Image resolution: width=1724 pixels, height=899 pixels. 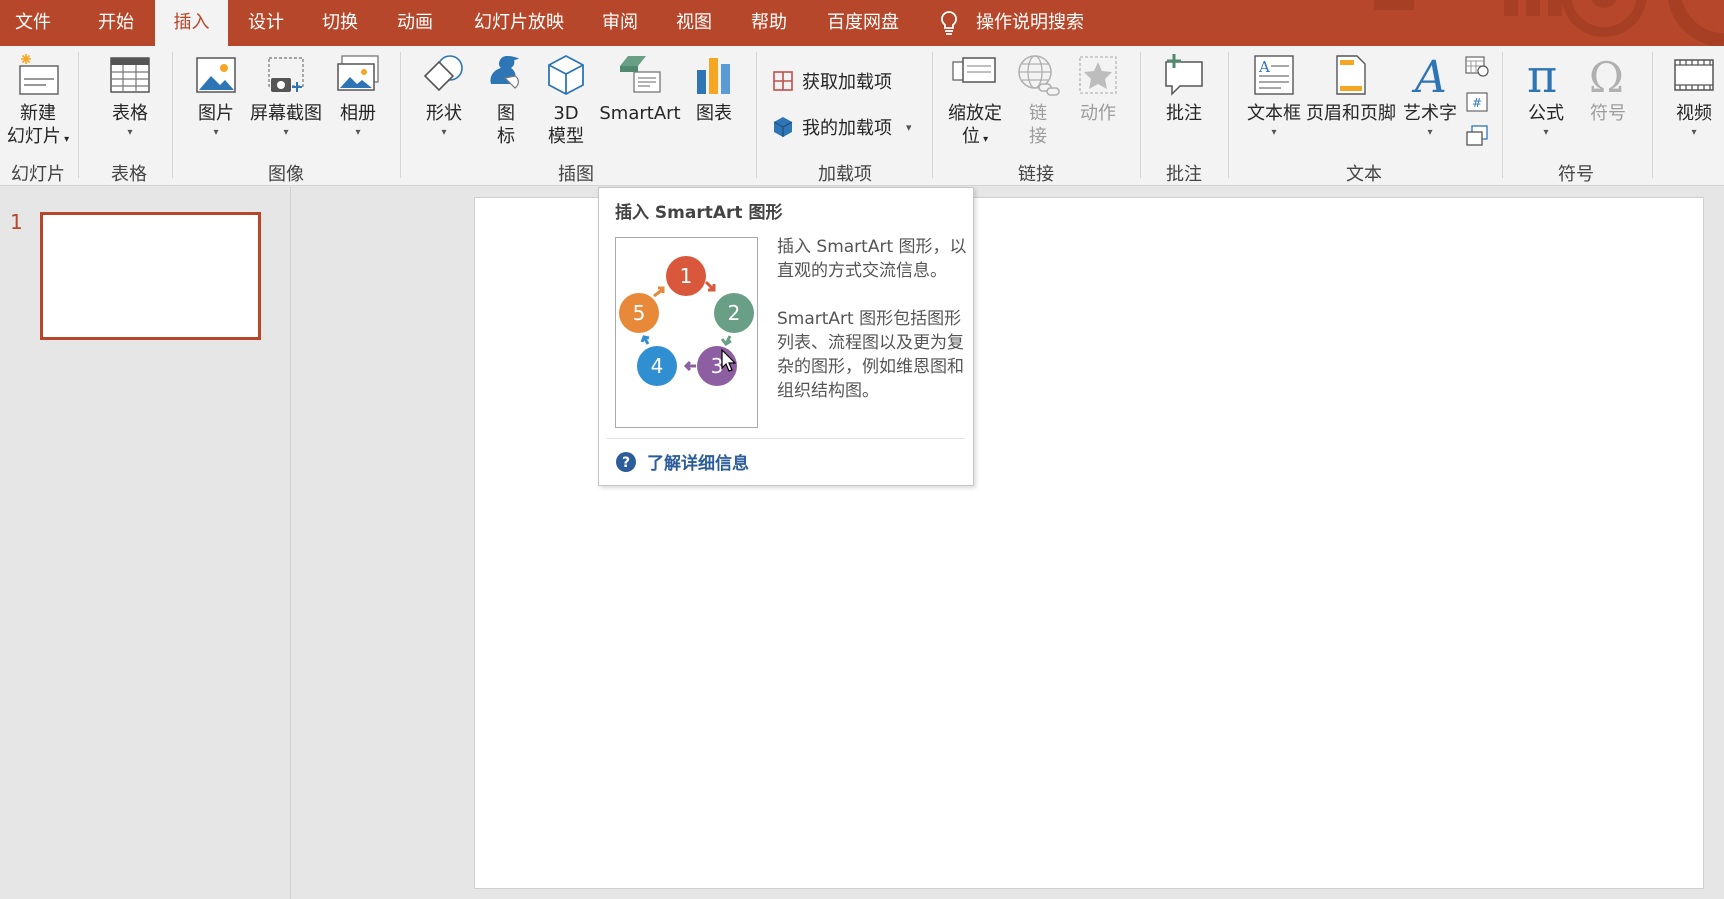 What do you see at coordinates (116, 23) in the screenshot?
I see `tab-home: 开始` at bounding box center [116, 23].